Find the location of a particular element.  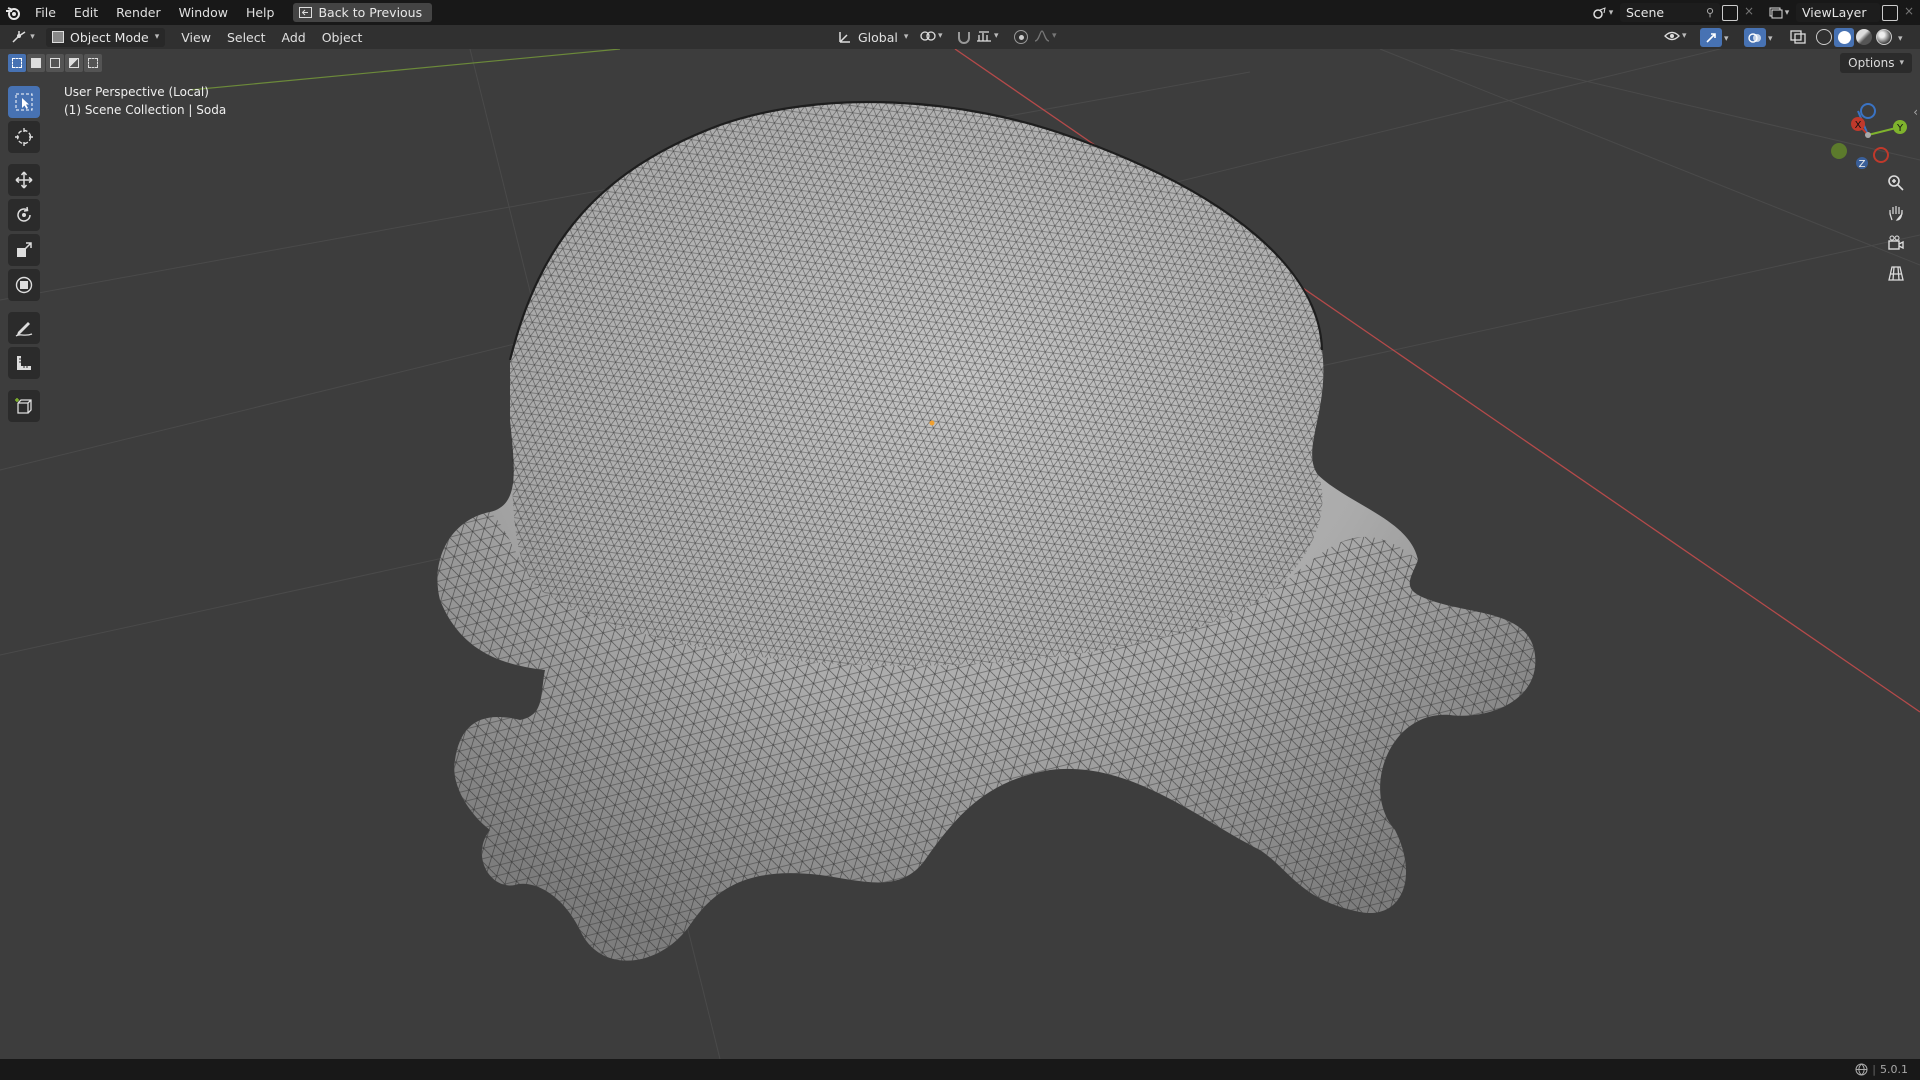

scene-name-field: Scene ⚲ is located at coordinates (1670, 12).